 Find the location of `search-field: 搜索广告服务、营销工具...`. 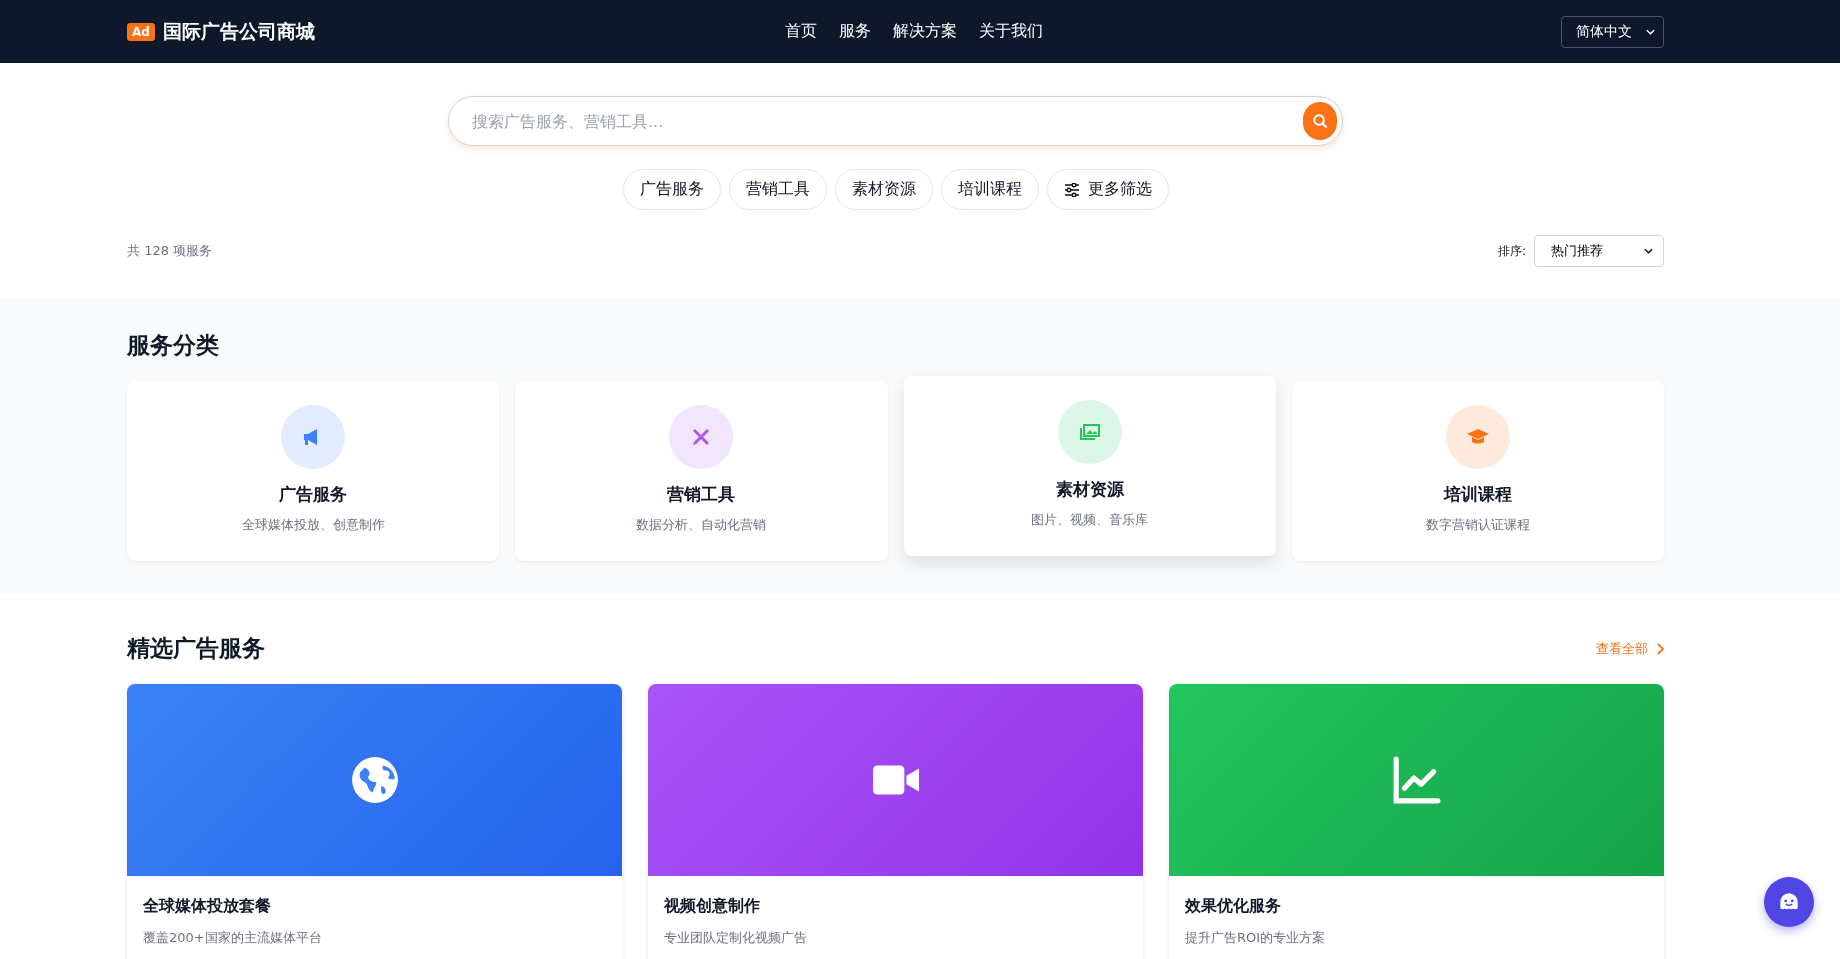

search-field: 搜索广告服务、营销工具... is located at coordinates (895, 121).